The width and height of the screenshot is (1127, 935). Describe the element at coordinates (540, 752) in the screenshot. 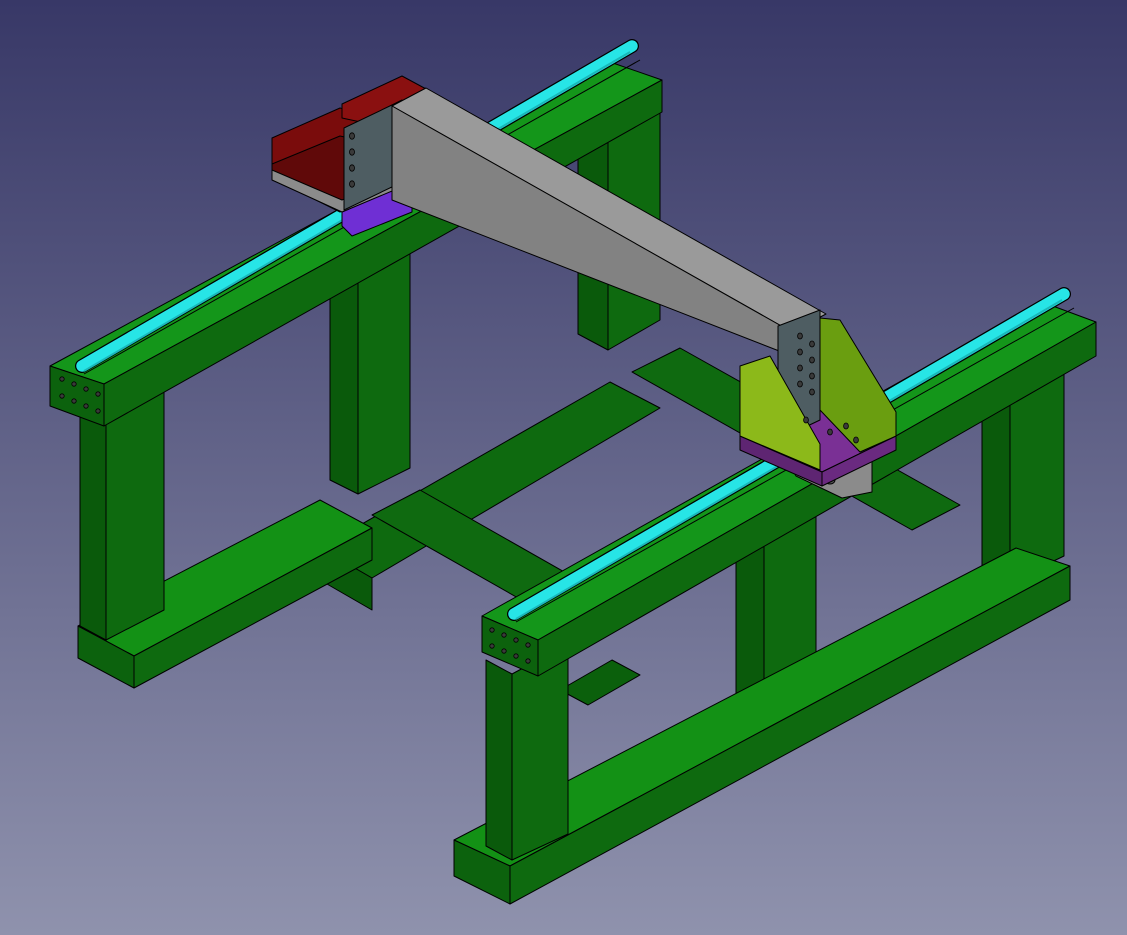

I see `frame-post-front-right` at that location.